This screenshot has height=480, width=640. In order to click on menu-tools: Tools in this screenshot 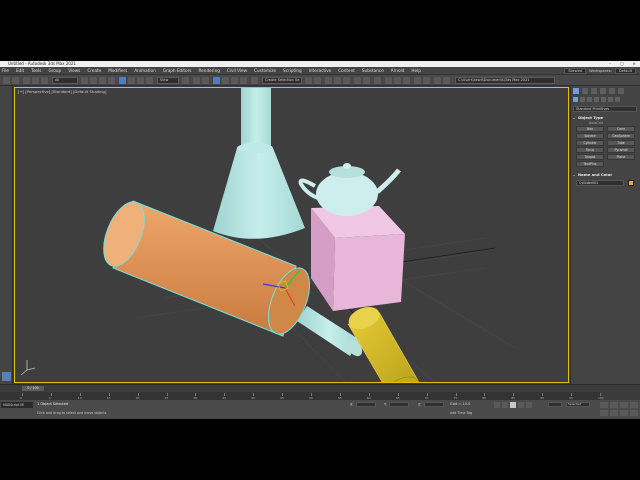, I will do `click(36, 70)`.